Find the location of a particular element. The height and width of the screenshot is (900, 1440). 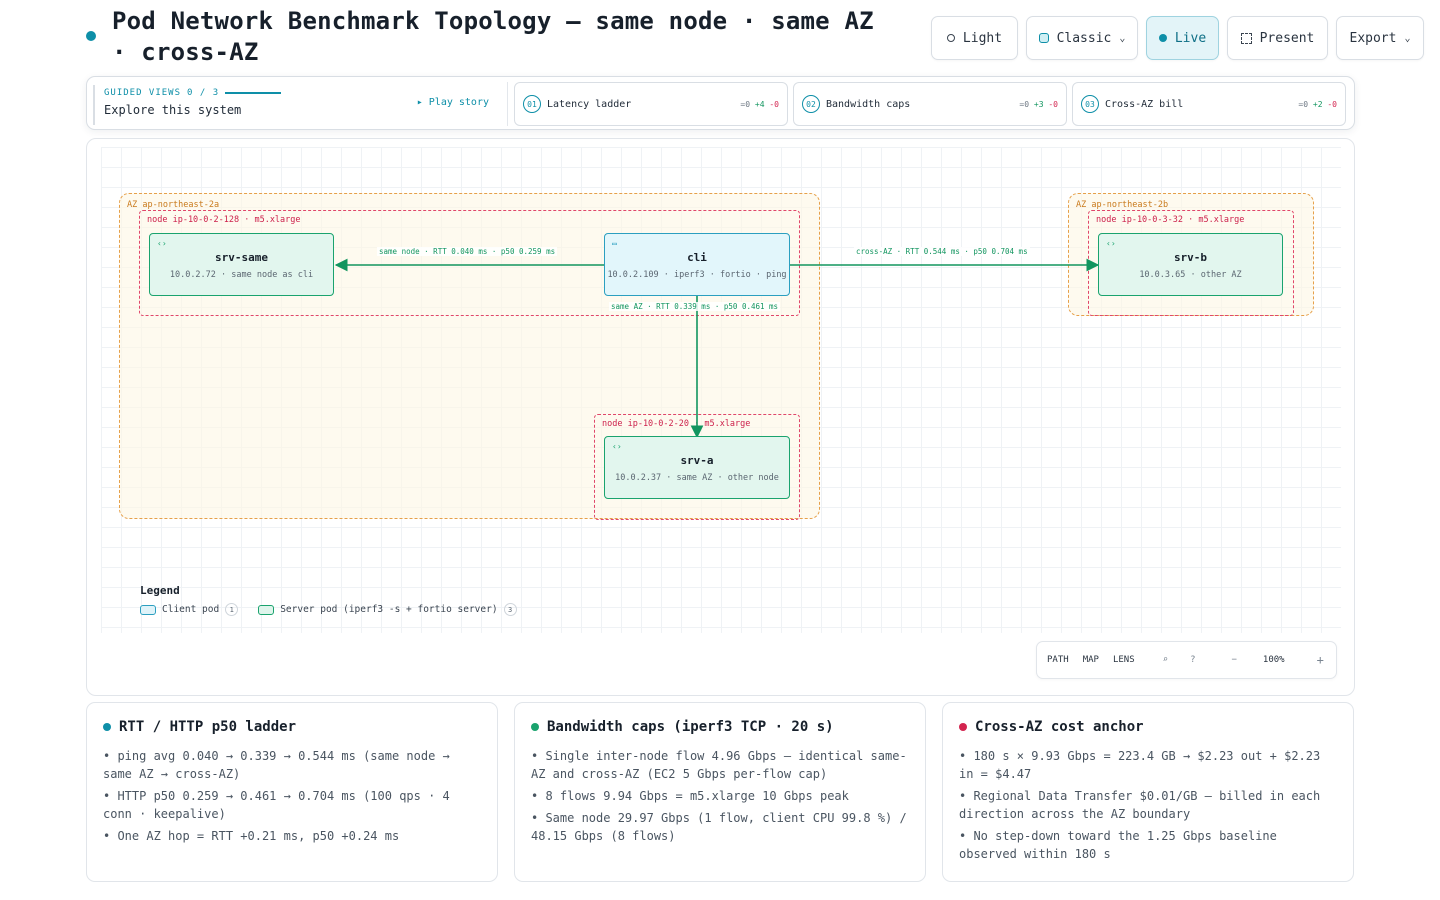

view-number: 02 is located at coordinates (811, 104).